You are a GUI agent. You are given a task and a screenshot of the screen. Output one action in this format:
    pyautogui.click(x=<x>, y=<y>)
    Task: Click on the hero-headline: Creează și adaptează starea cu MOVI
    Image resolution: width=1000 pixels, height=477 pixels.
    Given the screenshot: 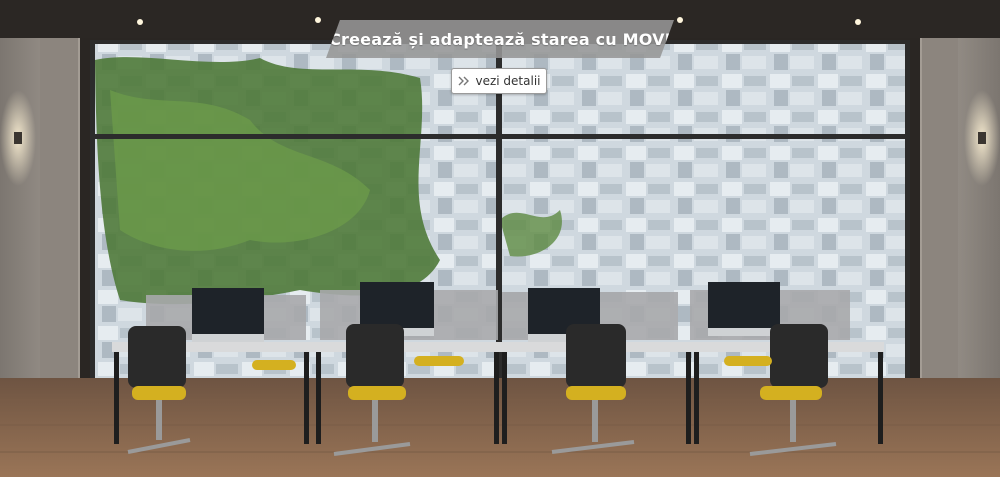 What is the action you would take?
    pyautogui.click(x=500, y=39)
    